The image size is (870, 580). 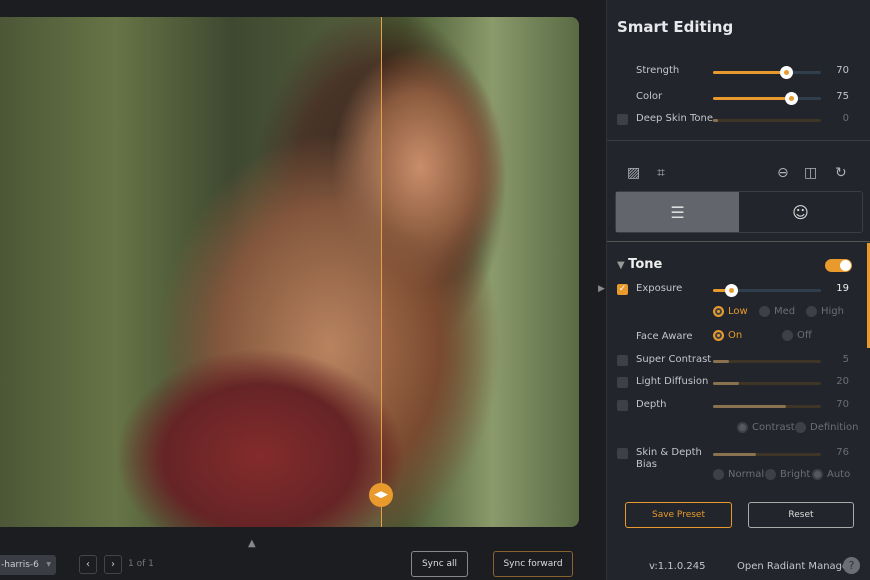 What do you see at coordinates (831, 474) in the screenshot?
I see `radio-auto: Auto` at bounding box center [831, 474].